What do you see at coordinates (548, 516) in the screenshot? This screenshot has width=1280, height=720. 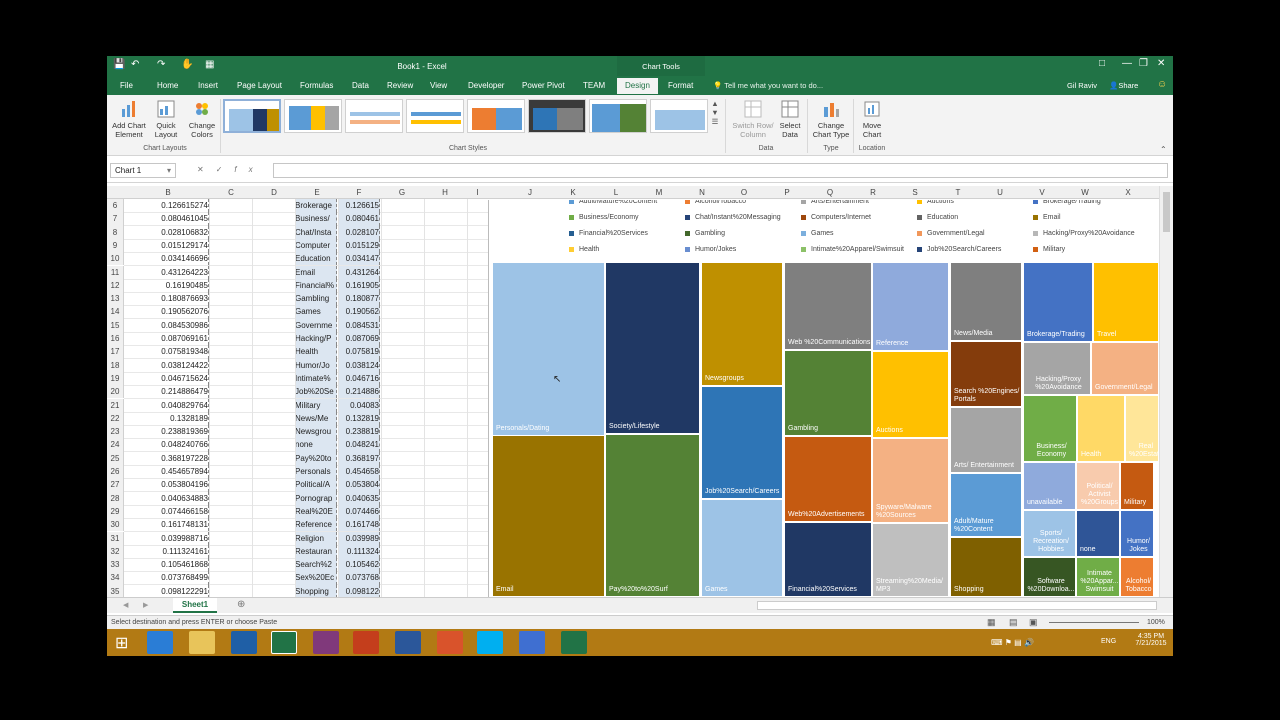 I see `treemap-tile: Email` at bounding box center [548, 516].